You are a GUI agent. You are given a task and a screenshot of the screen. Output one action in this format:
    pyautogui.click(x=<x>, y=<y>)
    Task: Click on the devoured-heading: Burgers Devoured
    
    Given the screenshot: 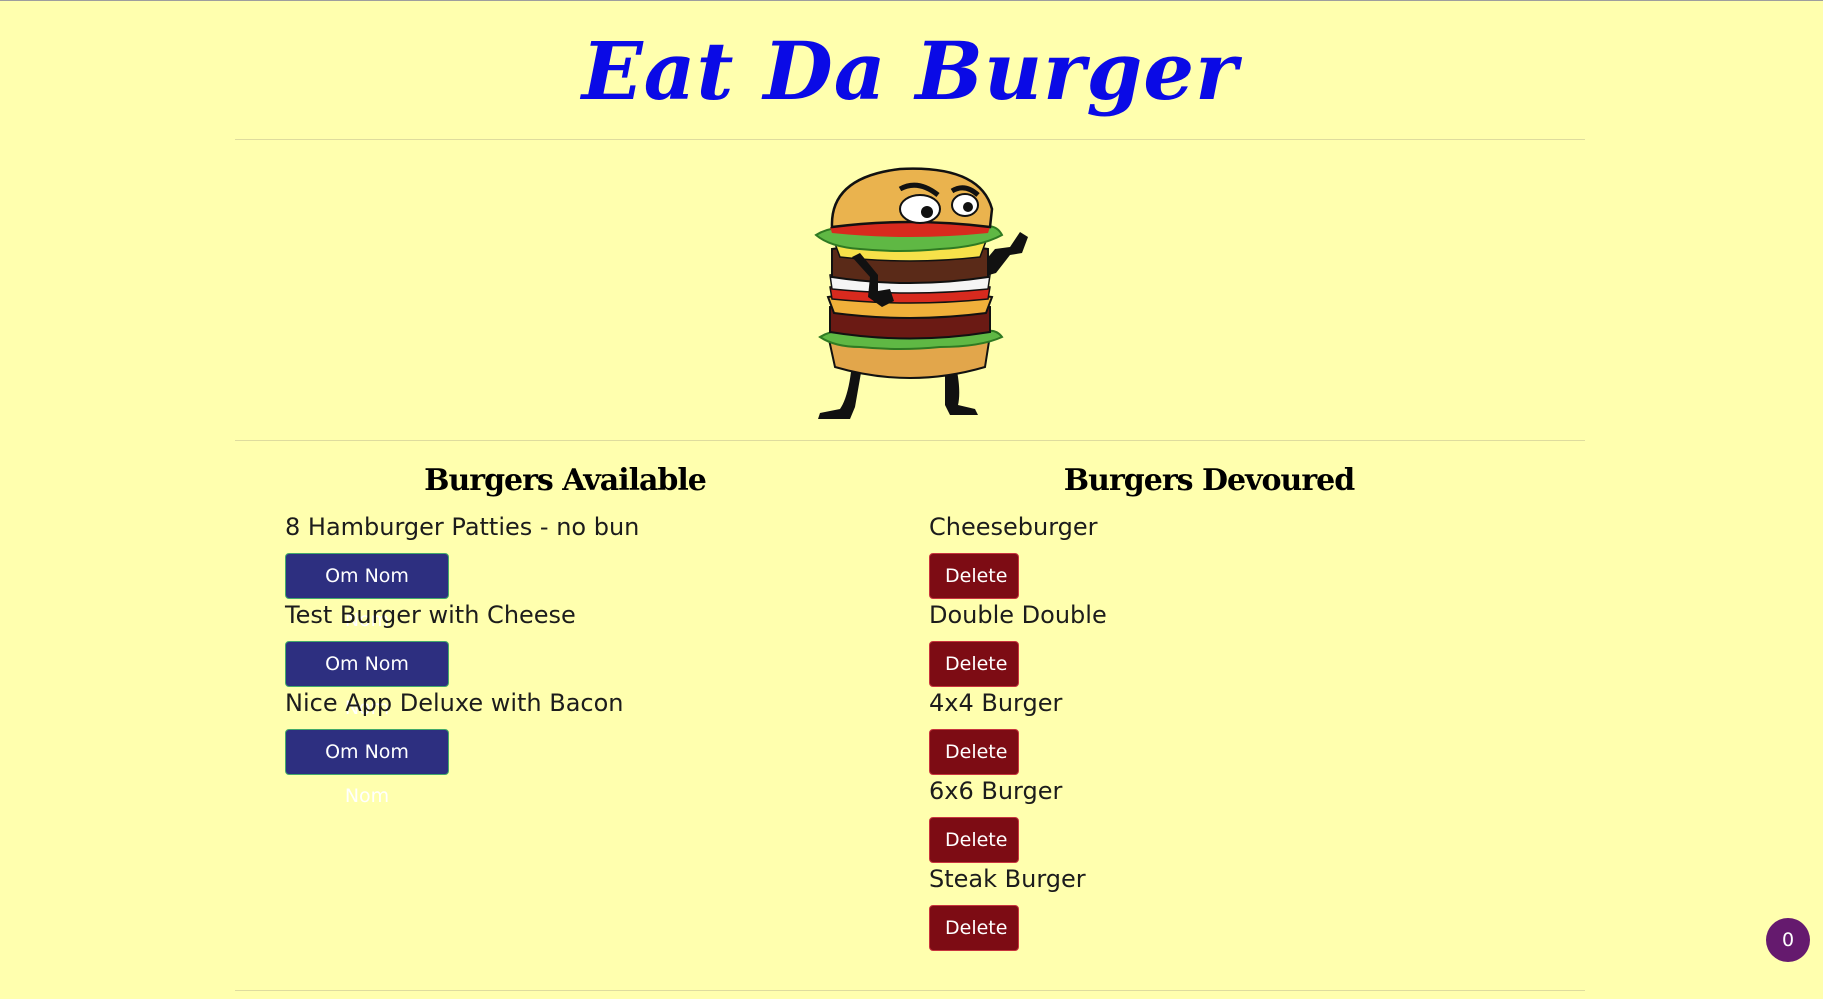 What is the action you would take?
    pyautogui.click(x=1209, y=480)
    